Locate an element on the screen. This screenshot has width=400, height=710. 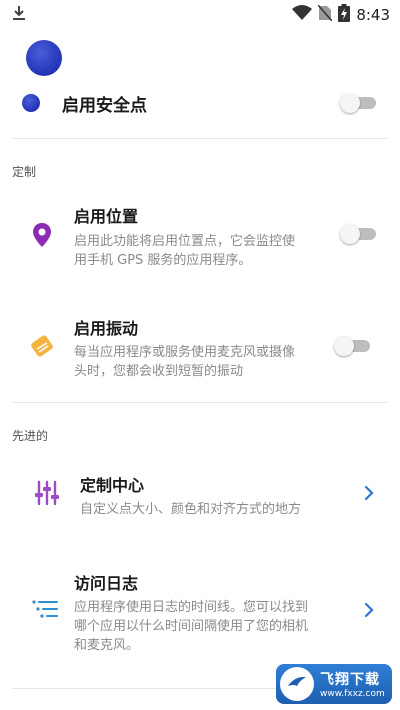
watermark-logo: 飞翔下载 www.fxxz.com is located at coordinates (334, 684).